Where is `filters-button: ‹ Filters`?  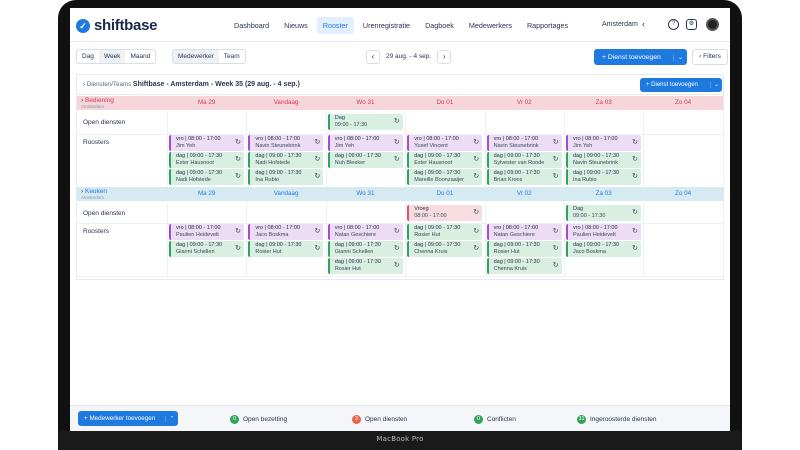
filters-button: ‹ Filters is located at coordinates (710, 57).